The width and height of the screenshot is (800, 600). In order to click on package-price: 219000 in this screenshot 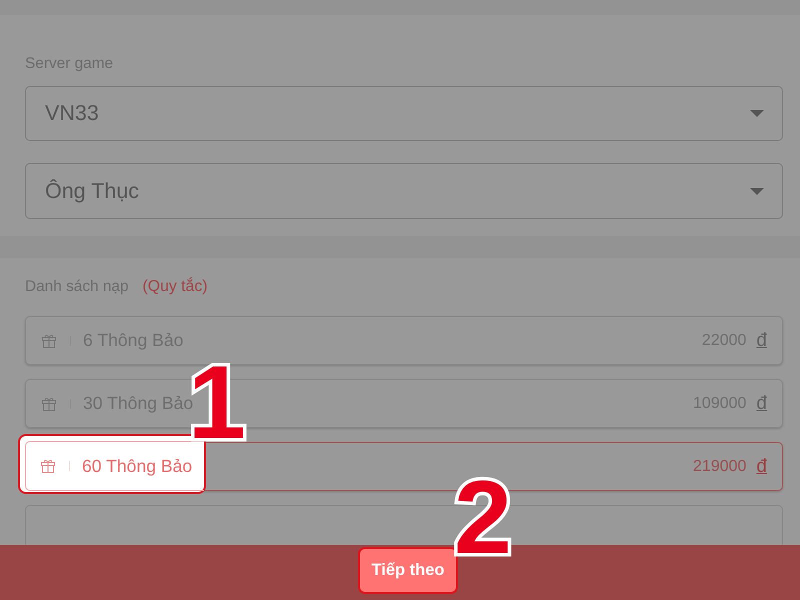, I will do `click(719, 467)`.